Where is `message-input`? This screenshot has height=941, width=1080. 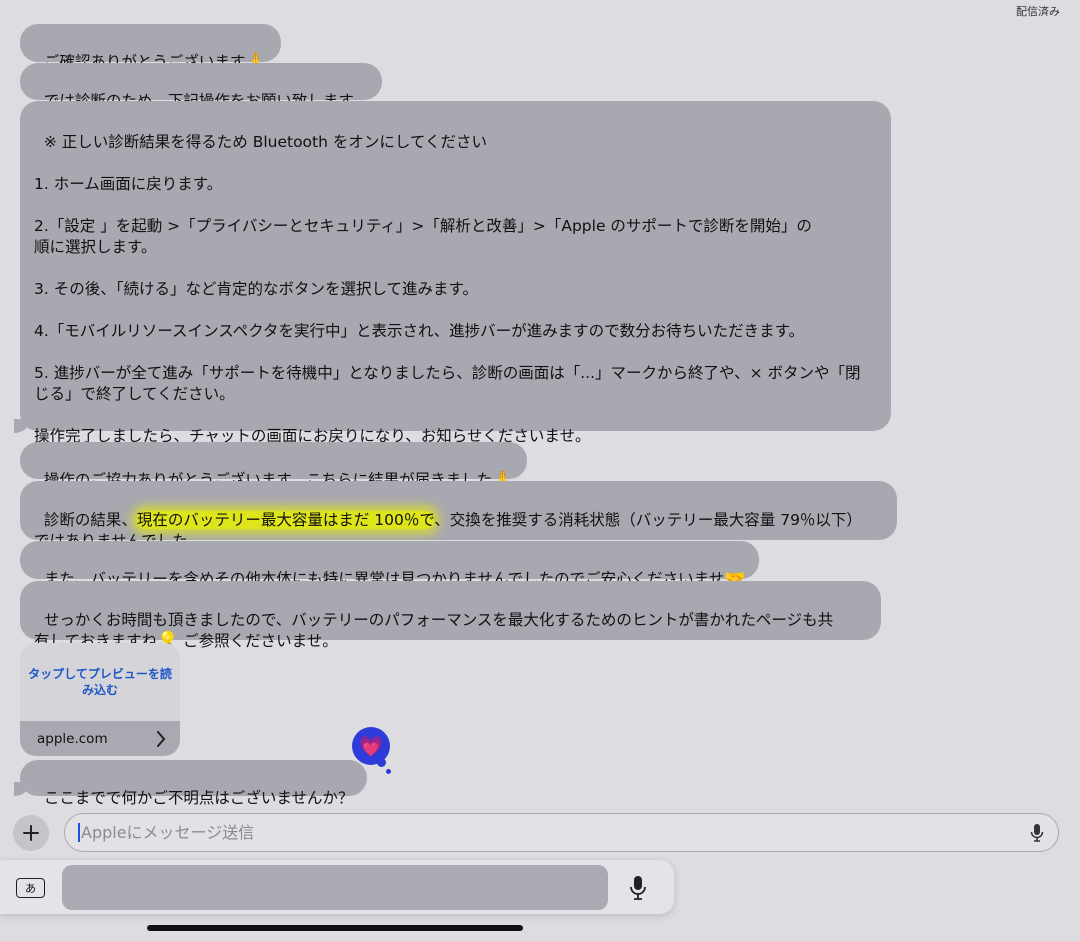
message-input is located at coordinates (531, 832).